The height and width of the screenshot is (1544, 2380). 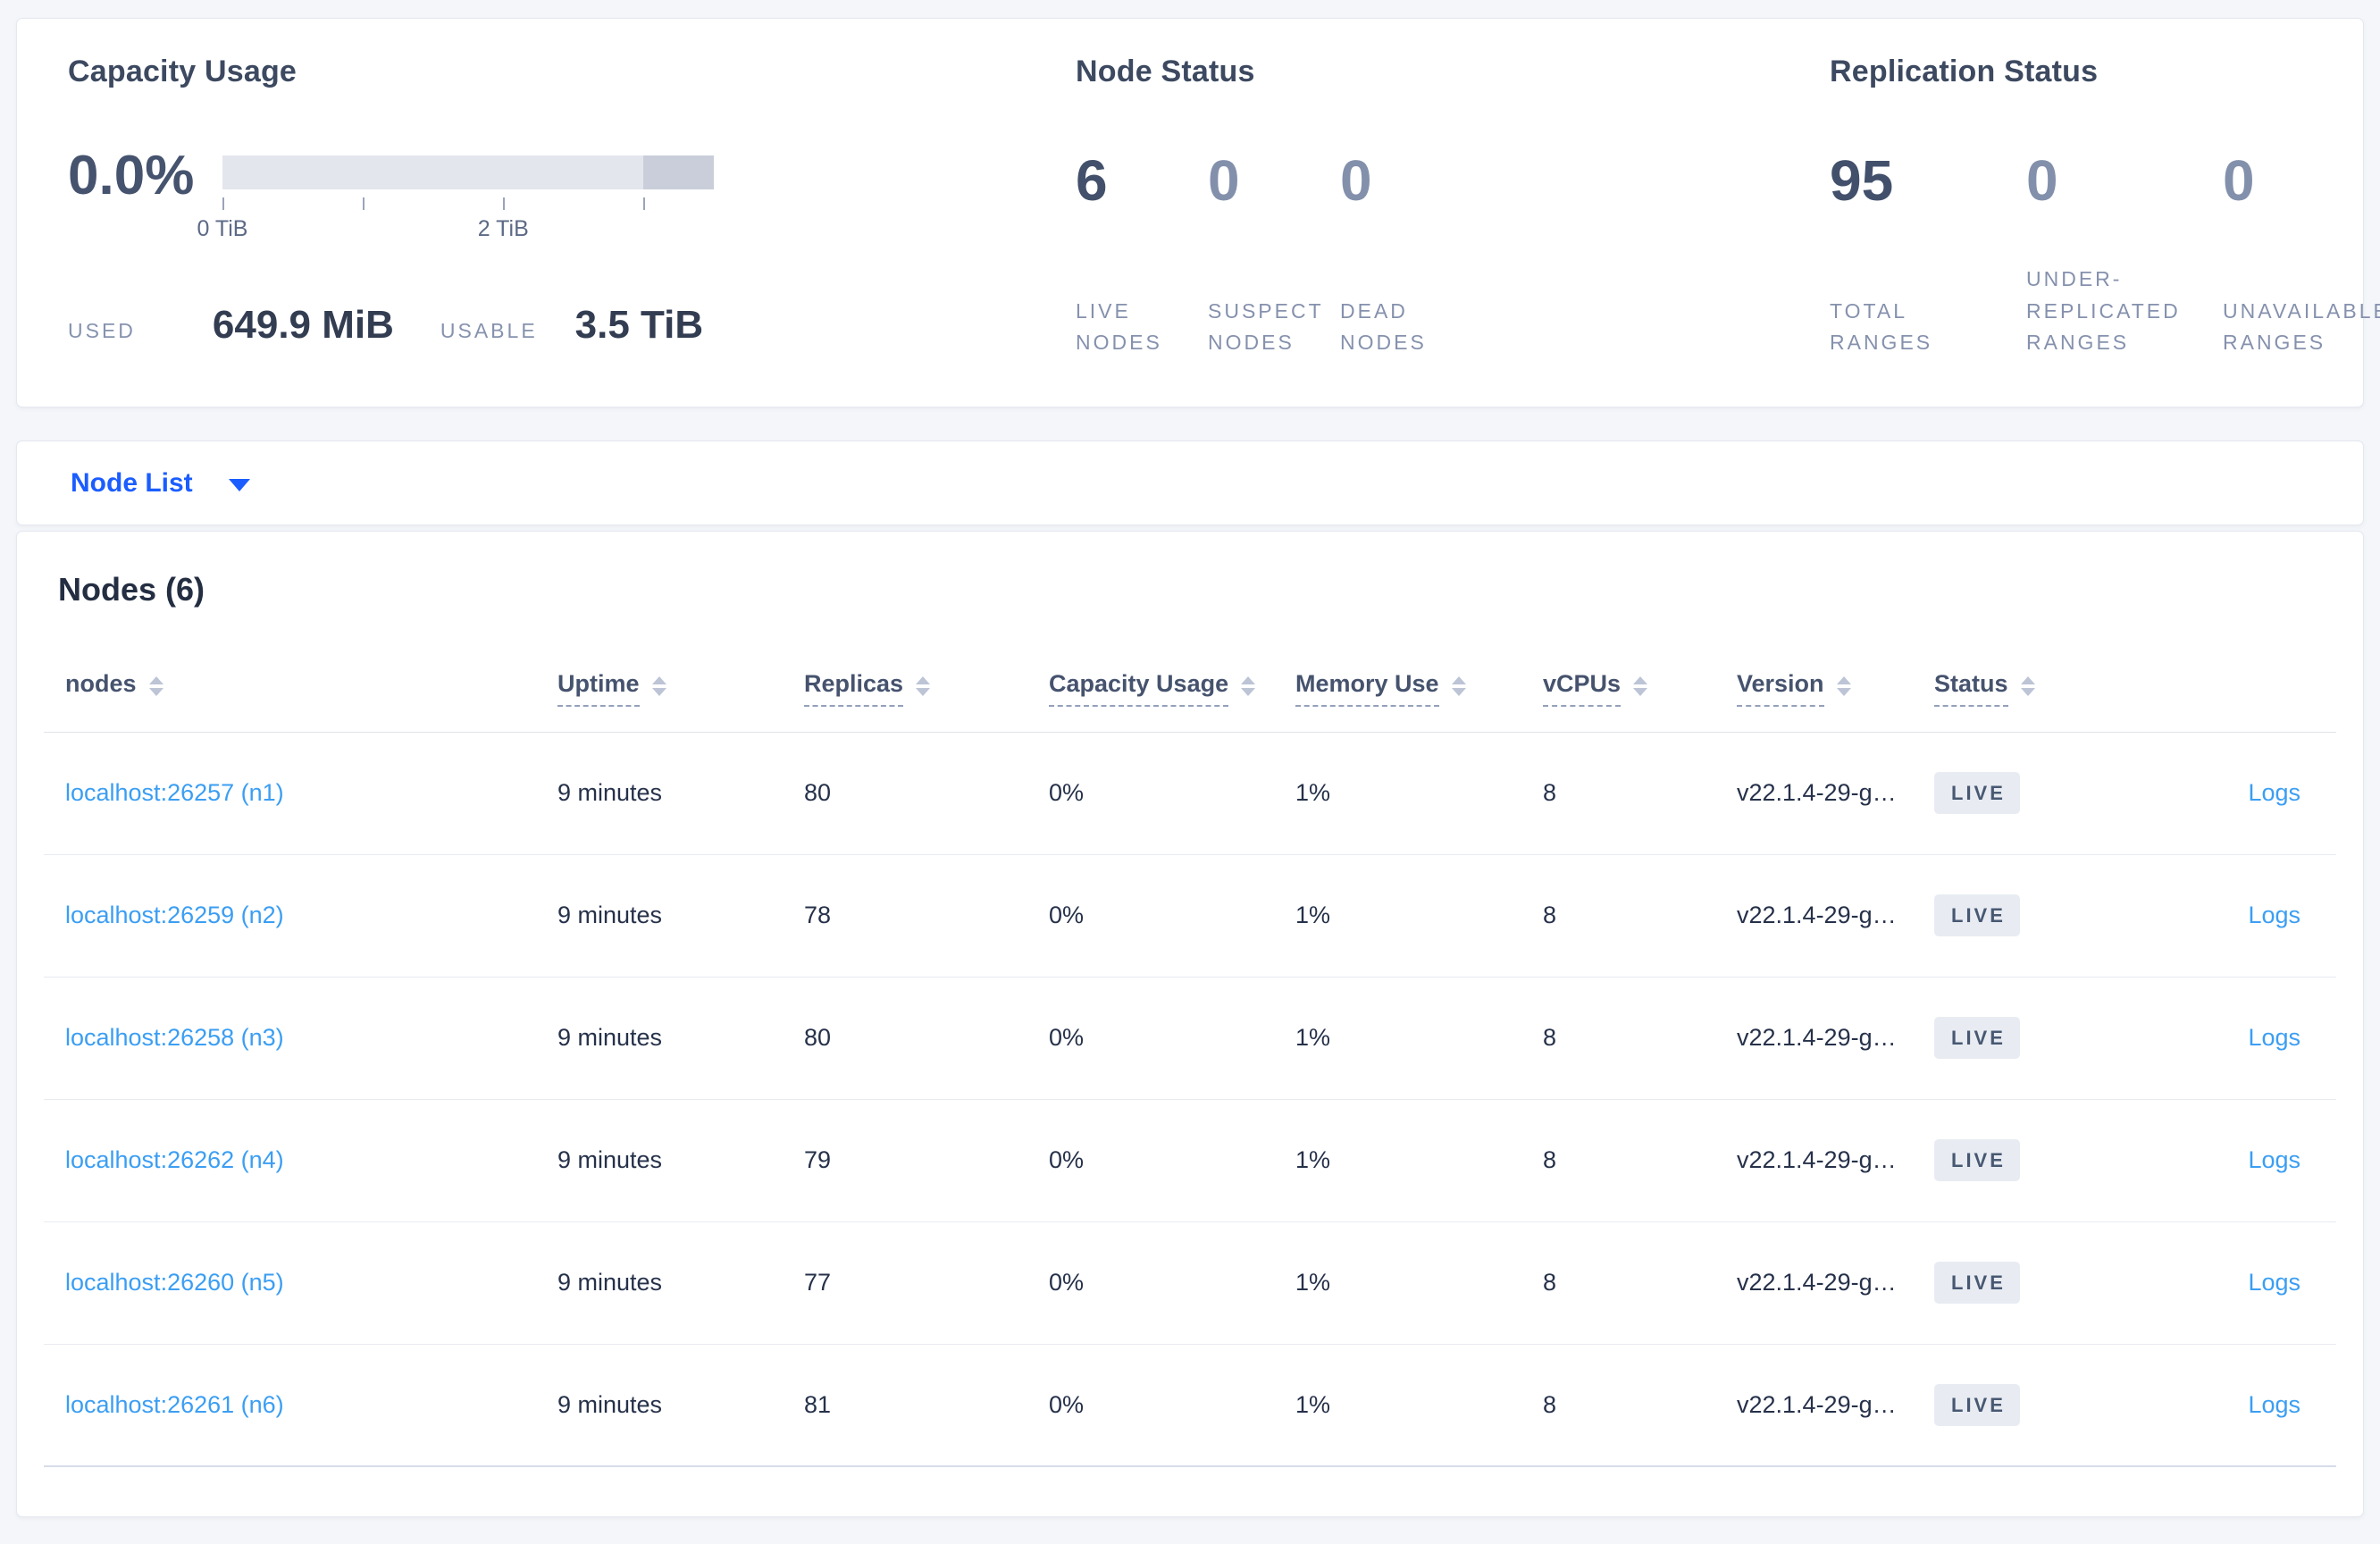 What do you see at coordinates (818, 1282) in the screenshot?
I see `replicas-cell: 77` at bounding box center [818, 1282].